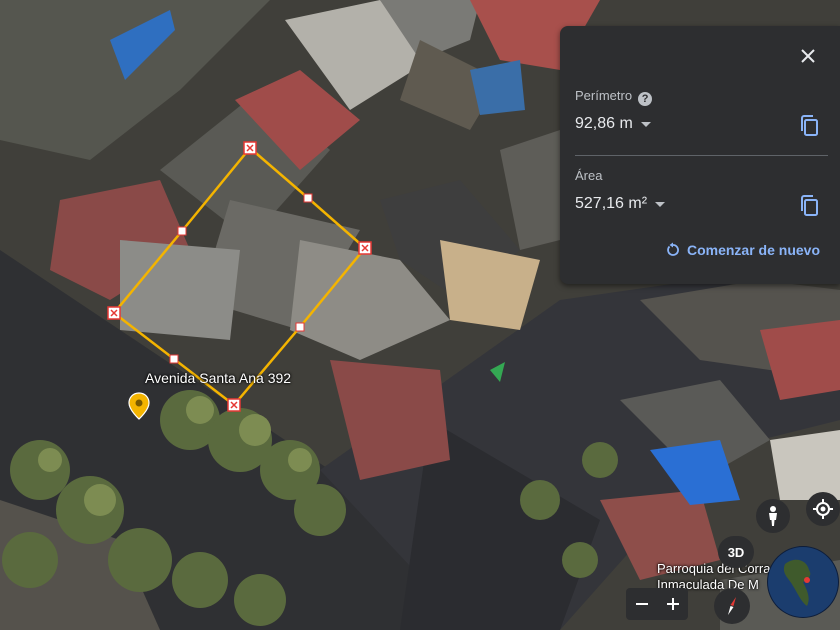 The image size is (840, 630). I want to click on close-icon, so click(808, 56).